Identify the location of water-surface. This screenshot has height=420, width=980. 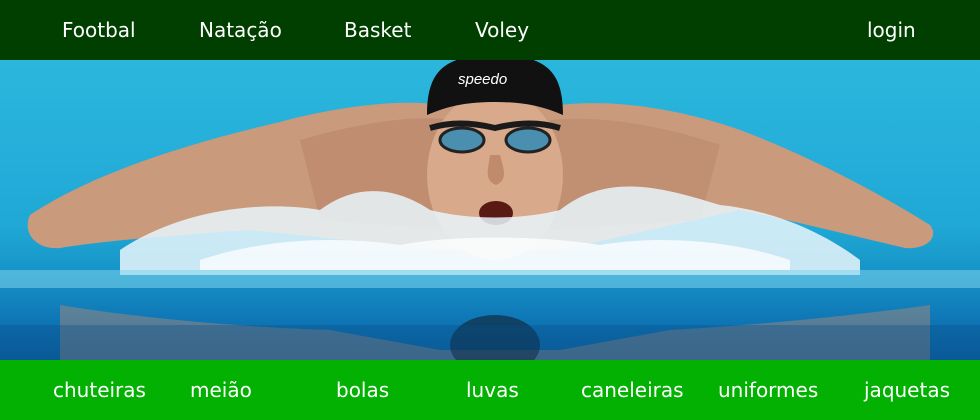
(490, 279).